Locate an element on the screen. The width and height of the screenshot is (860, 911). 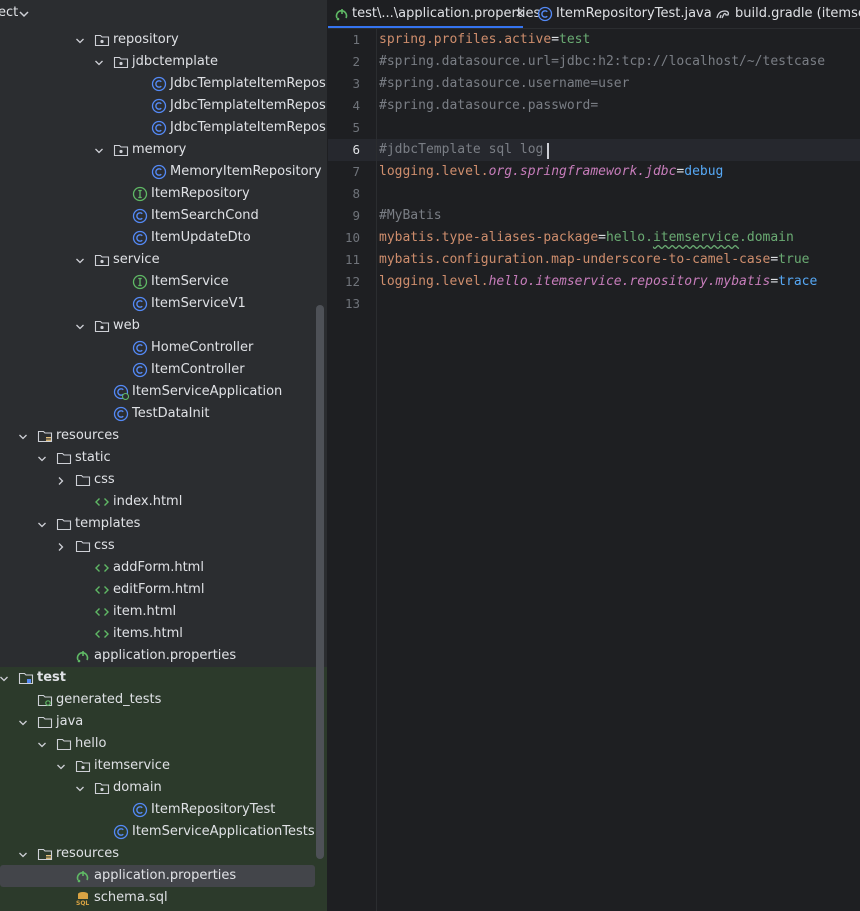
tree-item: web is located at coordinates (163, 326).